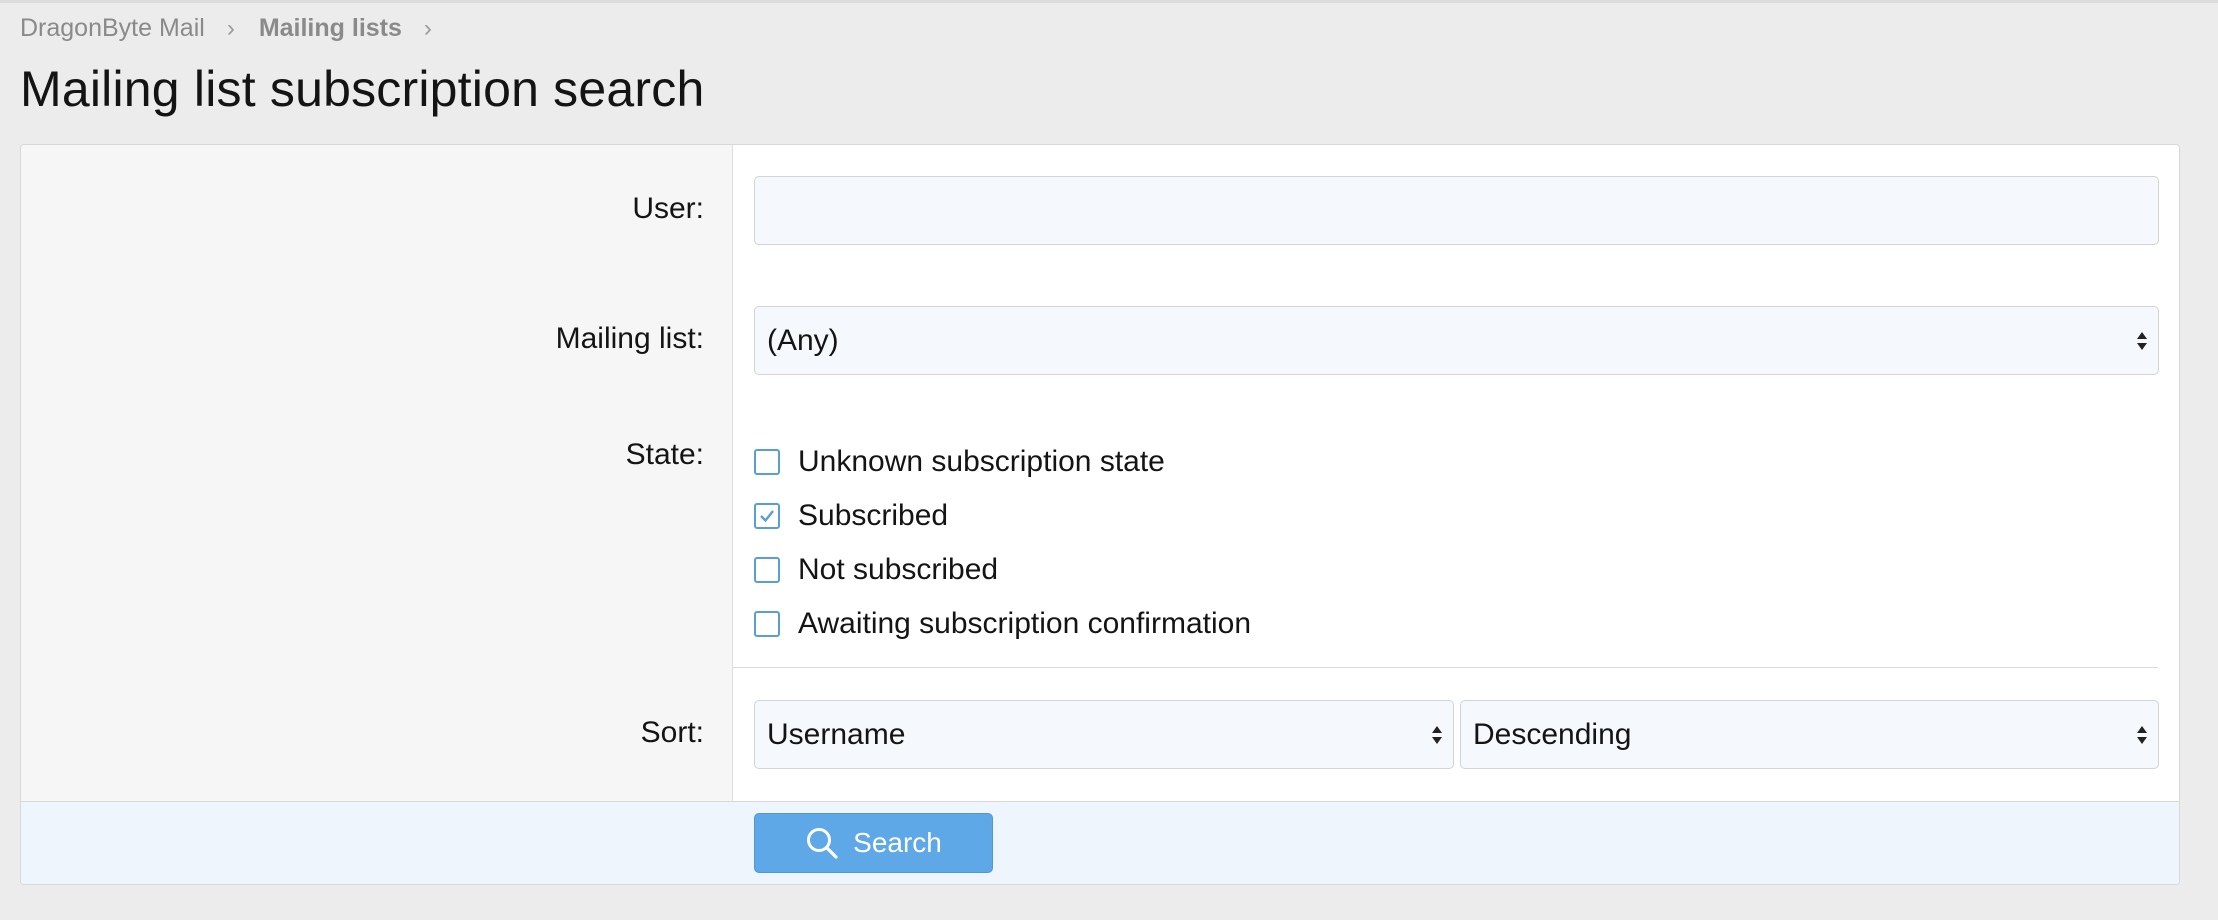  I want to click on sort-field-select: Username, so click(1104, 734).